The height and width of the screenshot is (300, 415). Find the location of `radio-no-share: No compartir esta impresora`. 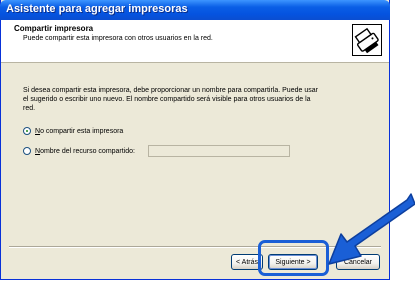

radio-no-share: No compartir esta impresora is located at coordinates (73, 131).